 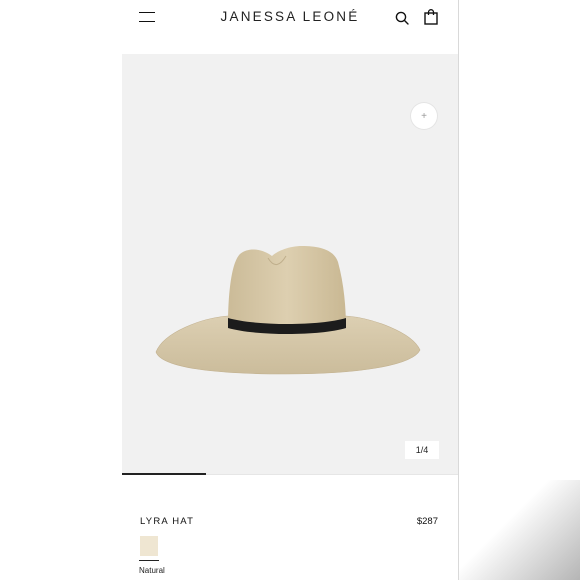 I want to click on bag-icon, so click(x=431, y=17).